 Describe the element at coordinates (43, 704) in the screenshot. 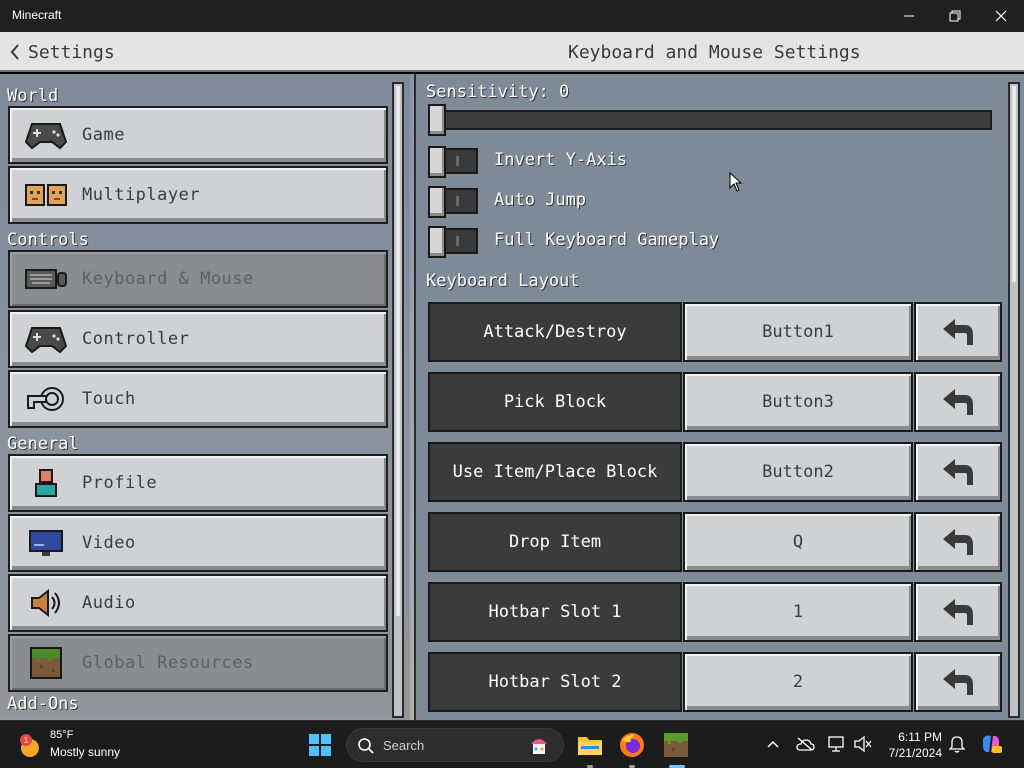

I see `section-label-add-ons: Add-Ons` at that location.